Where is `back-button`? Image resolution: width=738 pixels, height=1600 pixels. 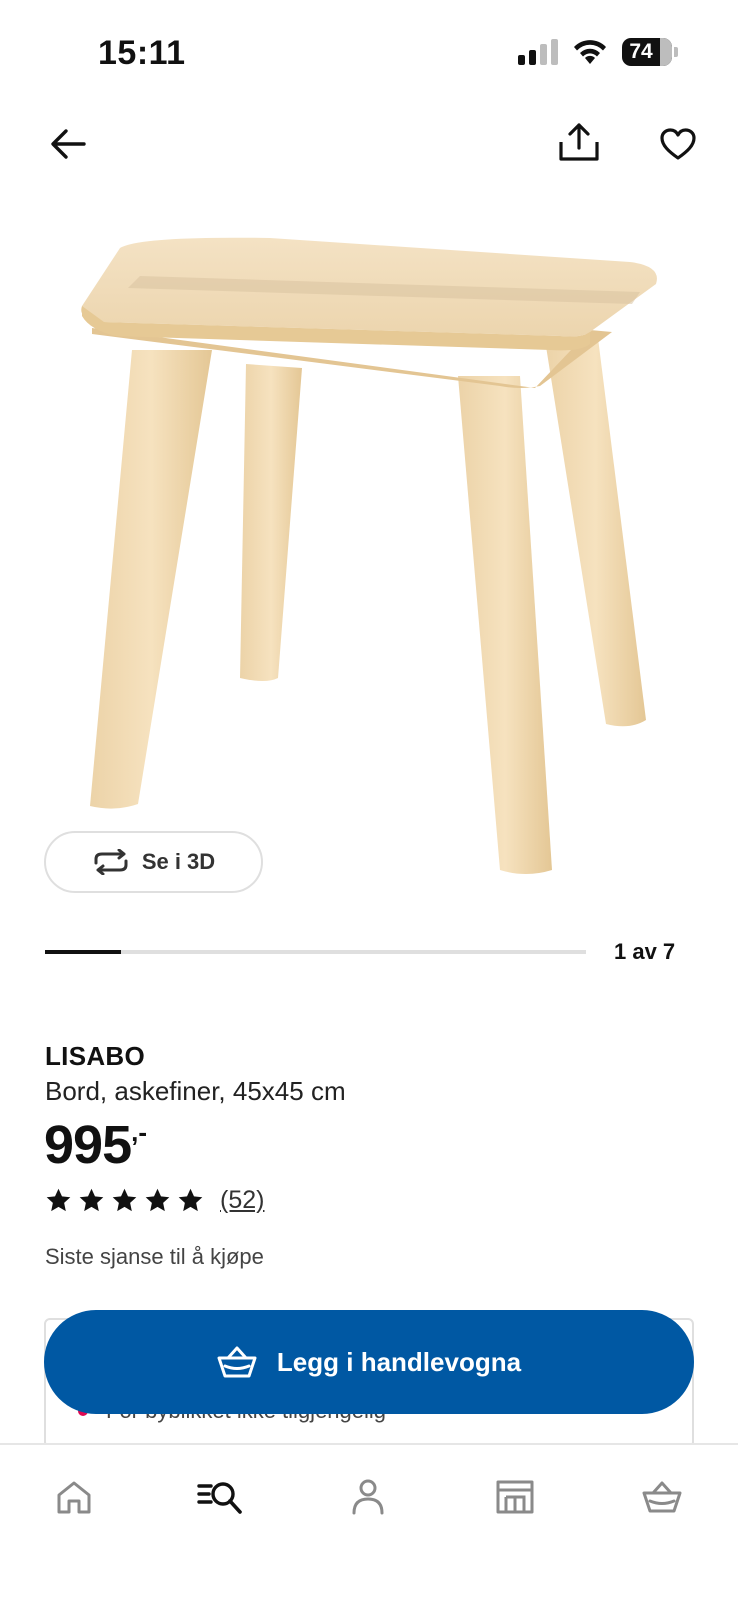
back-button is located at coordinates (68, 144).